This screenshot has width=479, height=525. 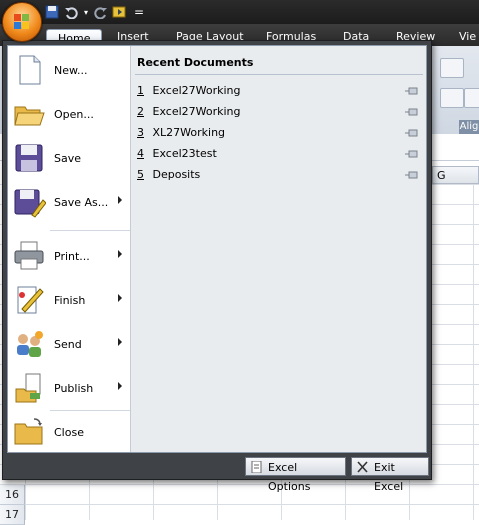 I want to click on menu-item-close: Close, so click(x=69, y=432).